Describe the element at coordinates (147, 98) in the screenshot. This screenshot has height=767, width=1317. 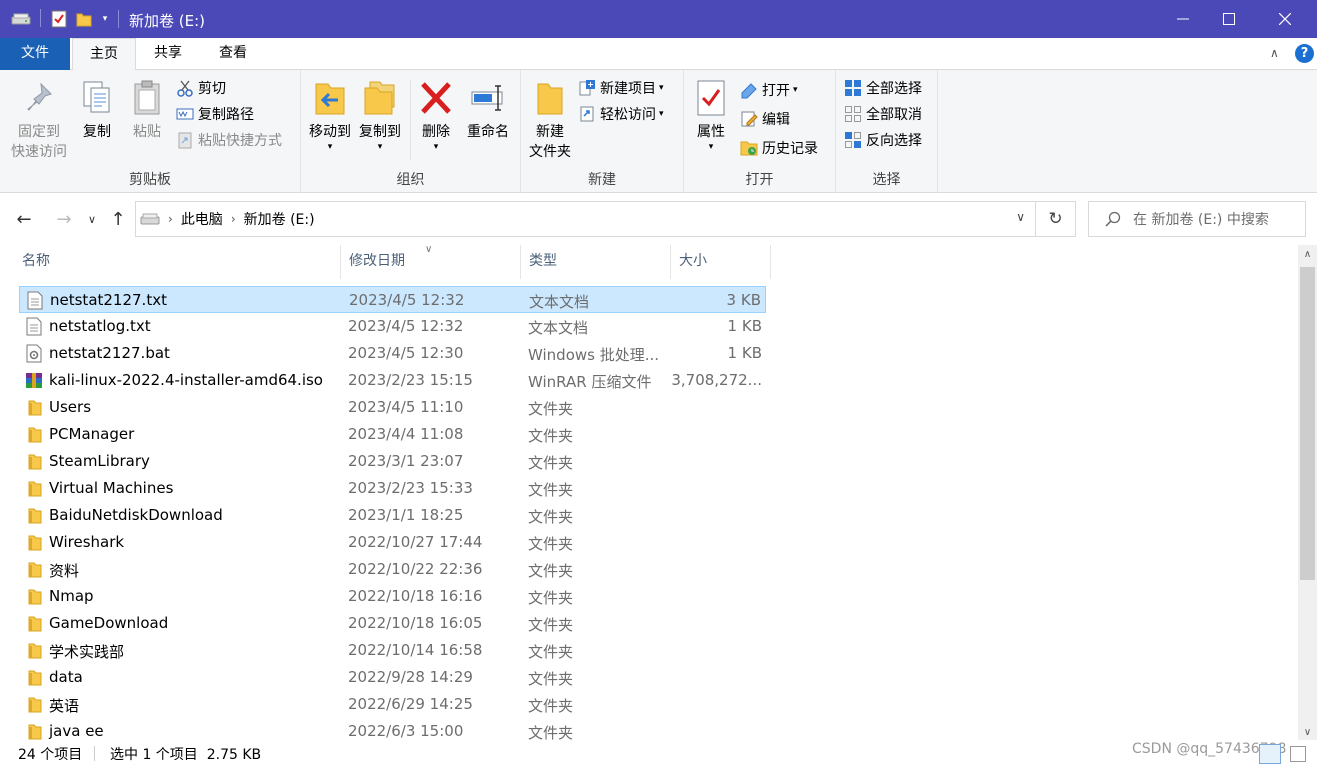
I see `paste-icon` at that location.